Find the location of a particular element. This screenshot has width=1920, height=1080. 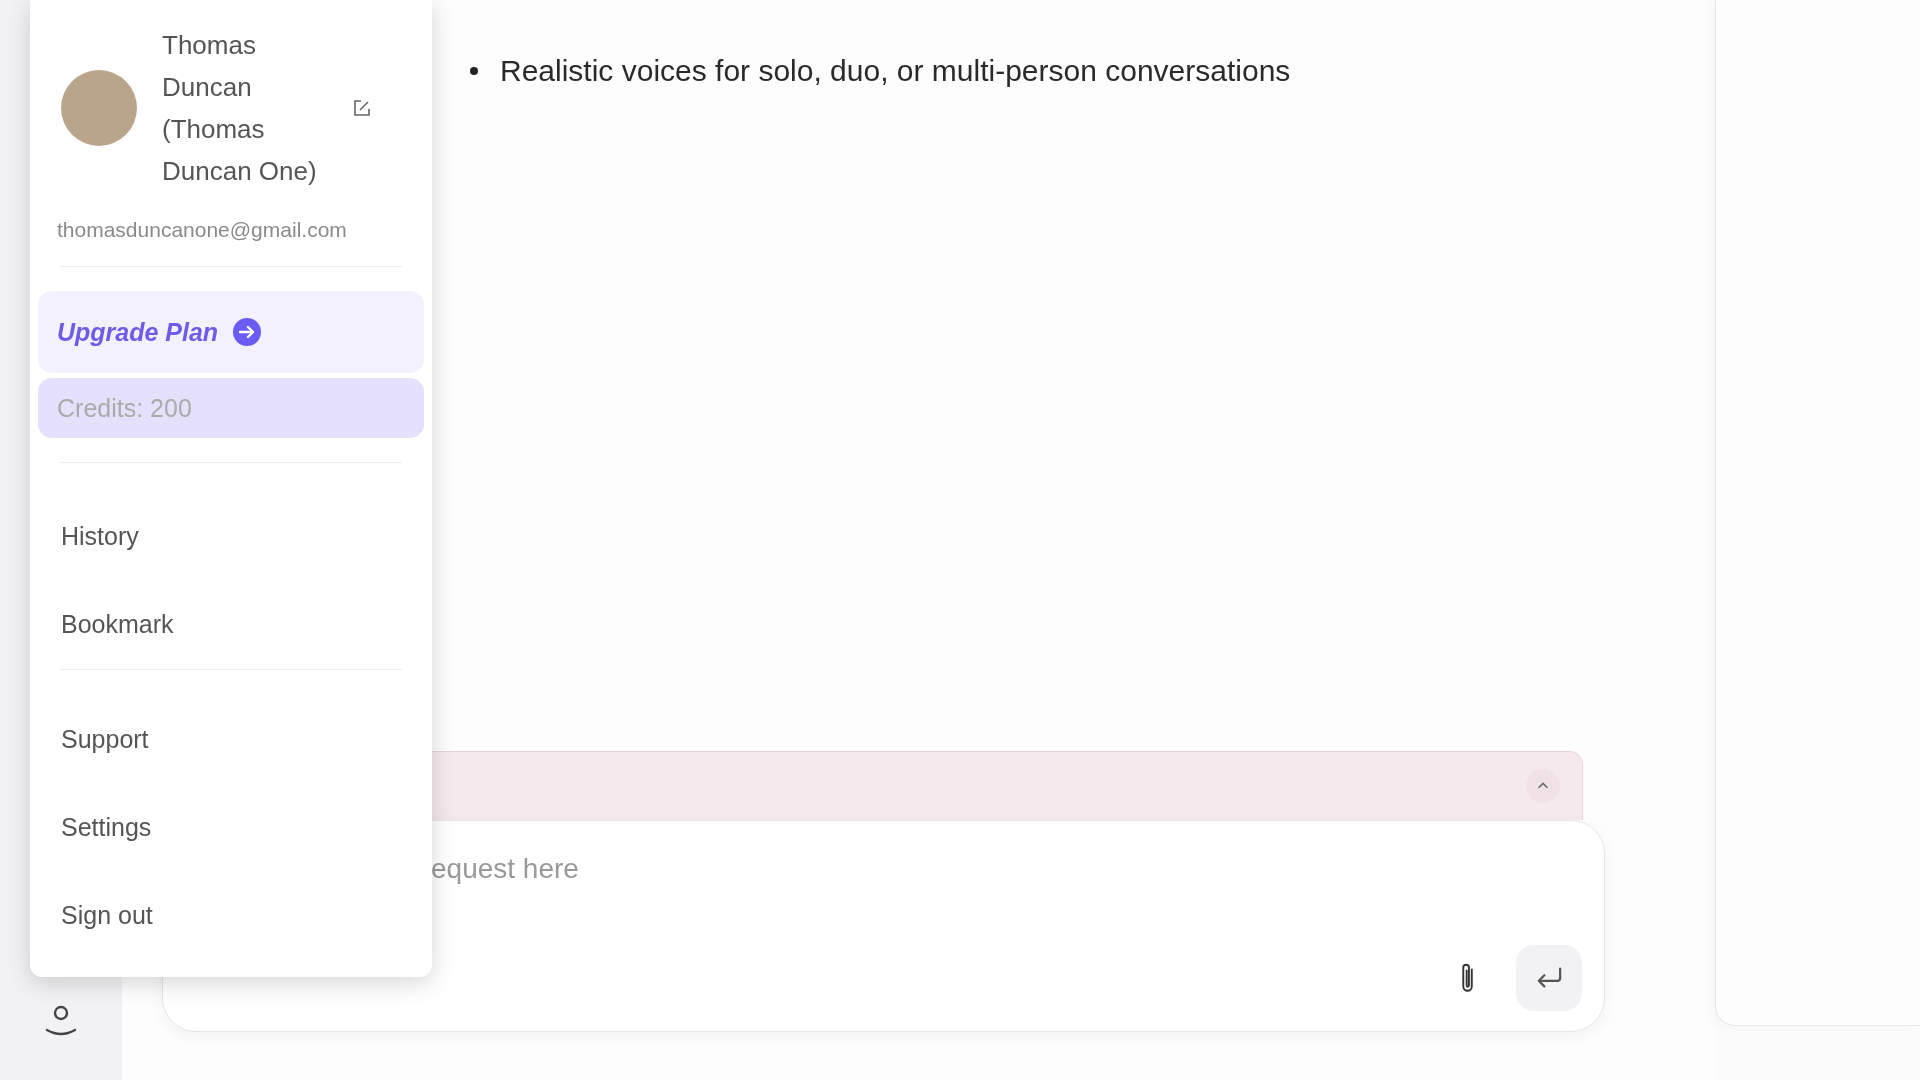

menu-item: Bookmark is located at coordinates (231, 624).